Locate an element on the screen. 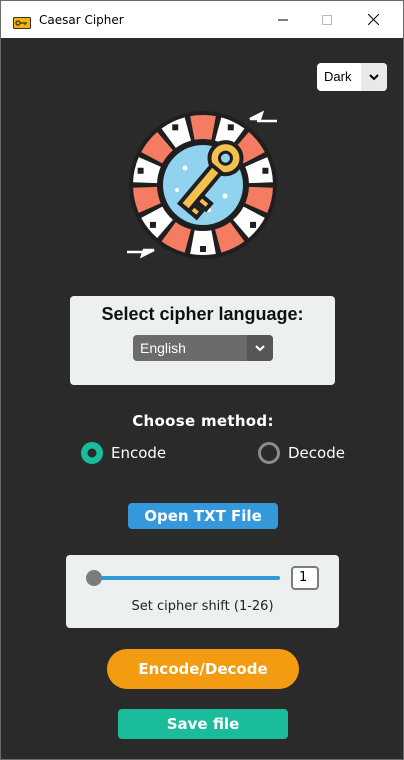 The image size is (404, 760). shift-slider-handle is located at coordinates (94, 578).